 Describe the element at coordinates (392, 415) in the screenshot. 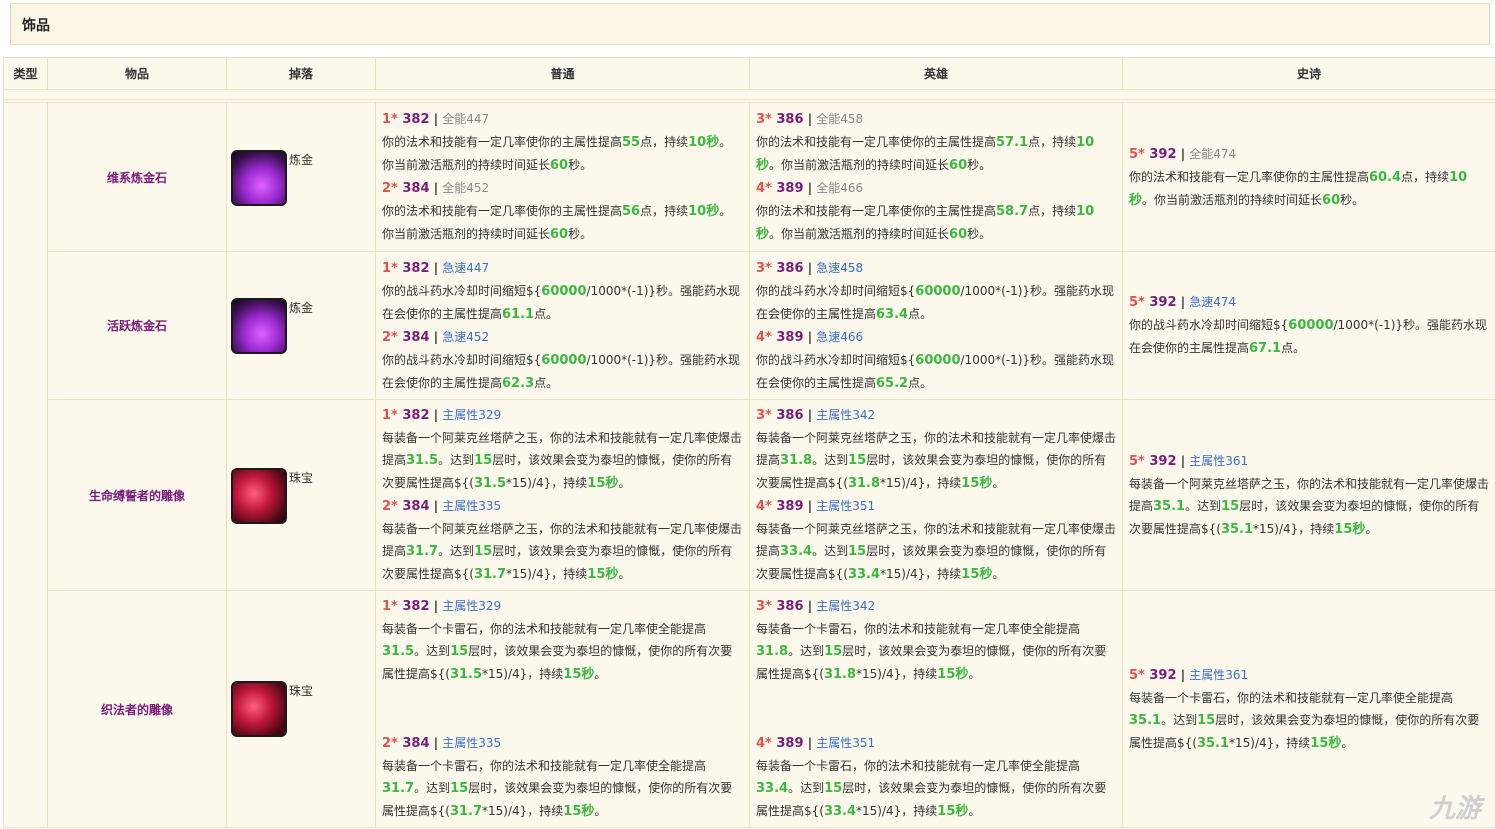

I see `tier-star: 1*` at that location.